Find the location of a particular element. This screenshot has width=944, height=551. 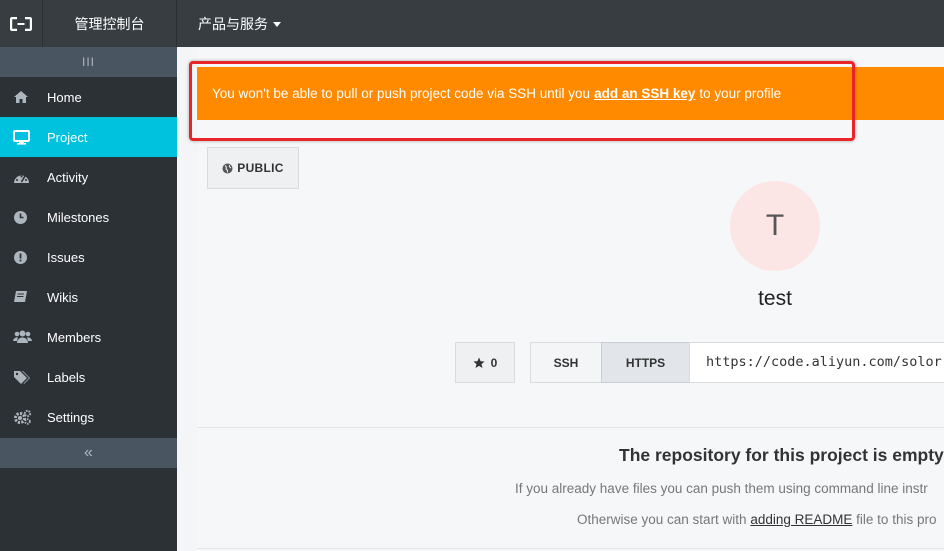

aliyun-logo-icon is located at coordinates (21, 23).